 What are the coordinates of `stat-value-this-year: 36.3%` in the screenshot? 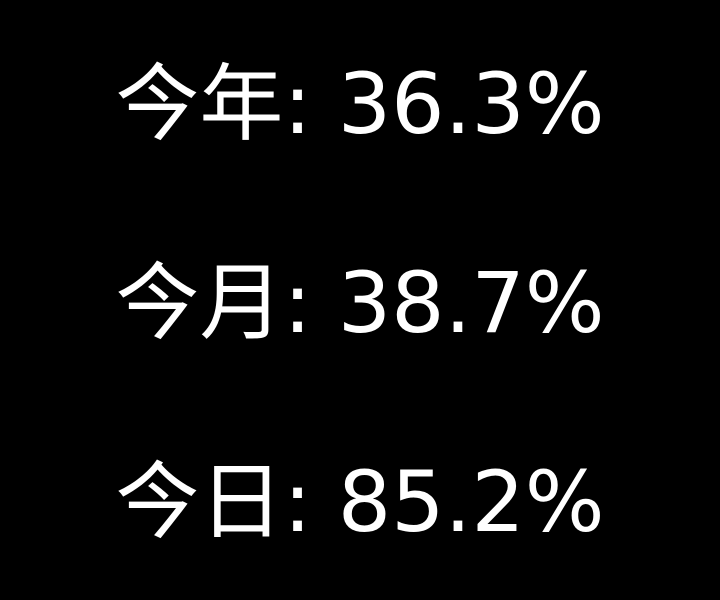 It's located at (471, 104).